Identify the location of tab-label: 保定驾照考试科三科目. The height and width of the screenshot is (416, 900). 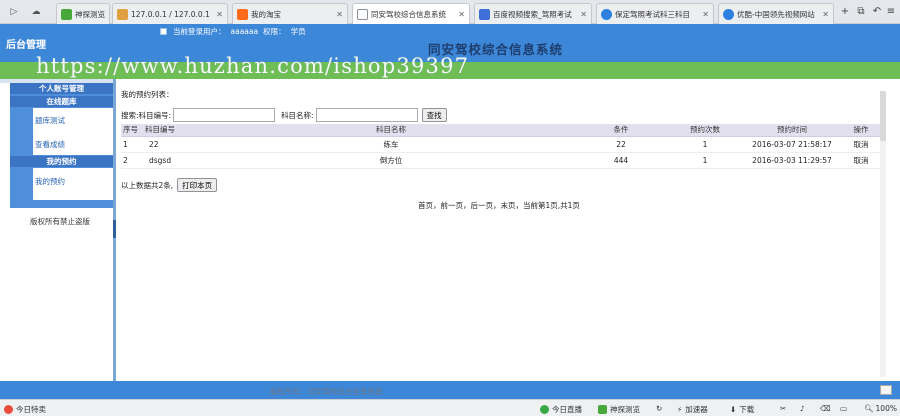
(652, 14).